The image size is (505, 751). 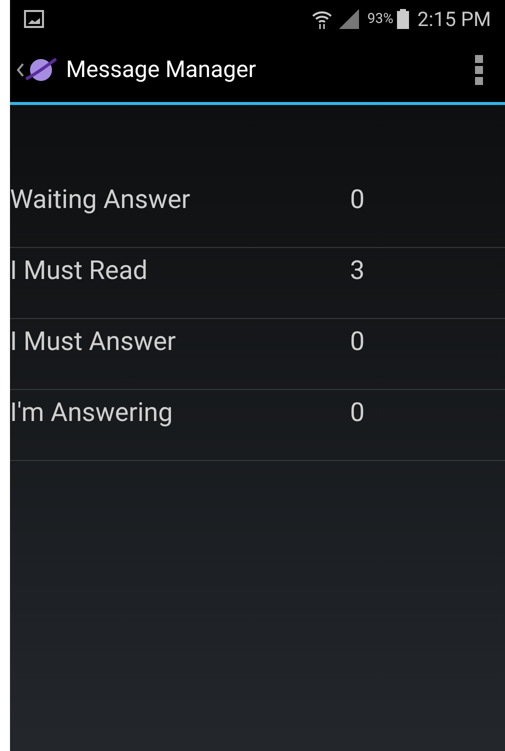 What do you see at coordinates (257, 425) in the screenshot?
I see `list-row: I'm Answering 0` at bounding box center [257, 425].